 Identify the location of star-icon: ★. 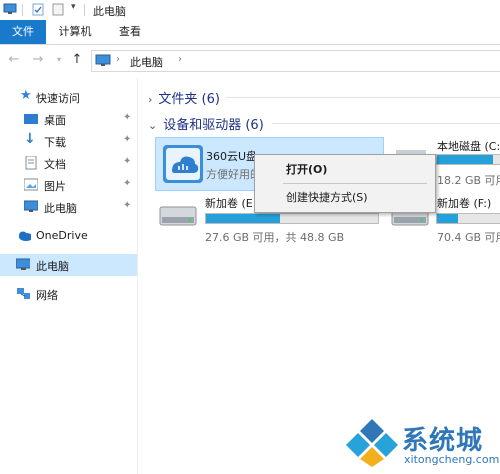
(26, 95).